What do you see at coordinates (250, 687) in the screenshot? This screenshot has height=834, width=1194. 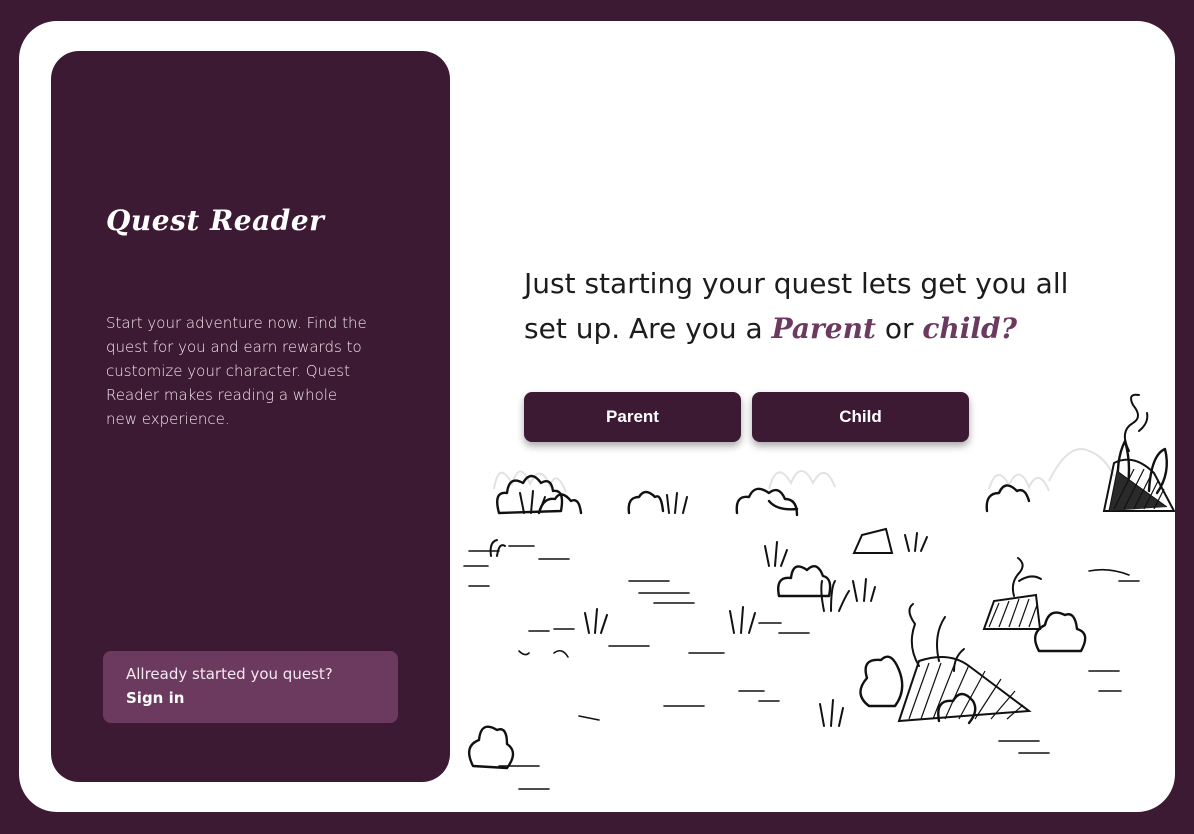 I see `signin-card: Allready started you quest? Sign in` at bounding box center [250, 687].